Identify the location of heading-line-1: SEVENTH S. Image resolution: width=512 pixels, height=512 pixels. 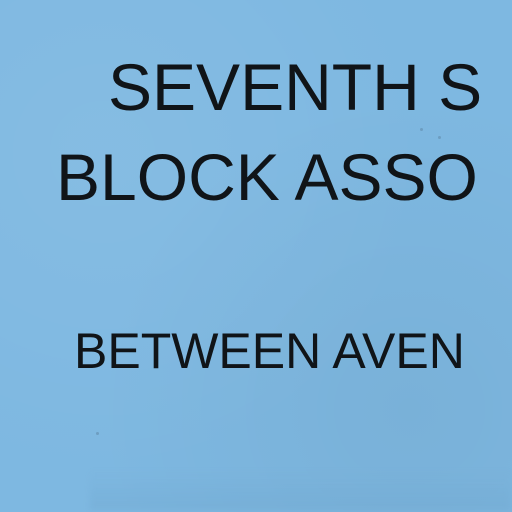
(295, 87).